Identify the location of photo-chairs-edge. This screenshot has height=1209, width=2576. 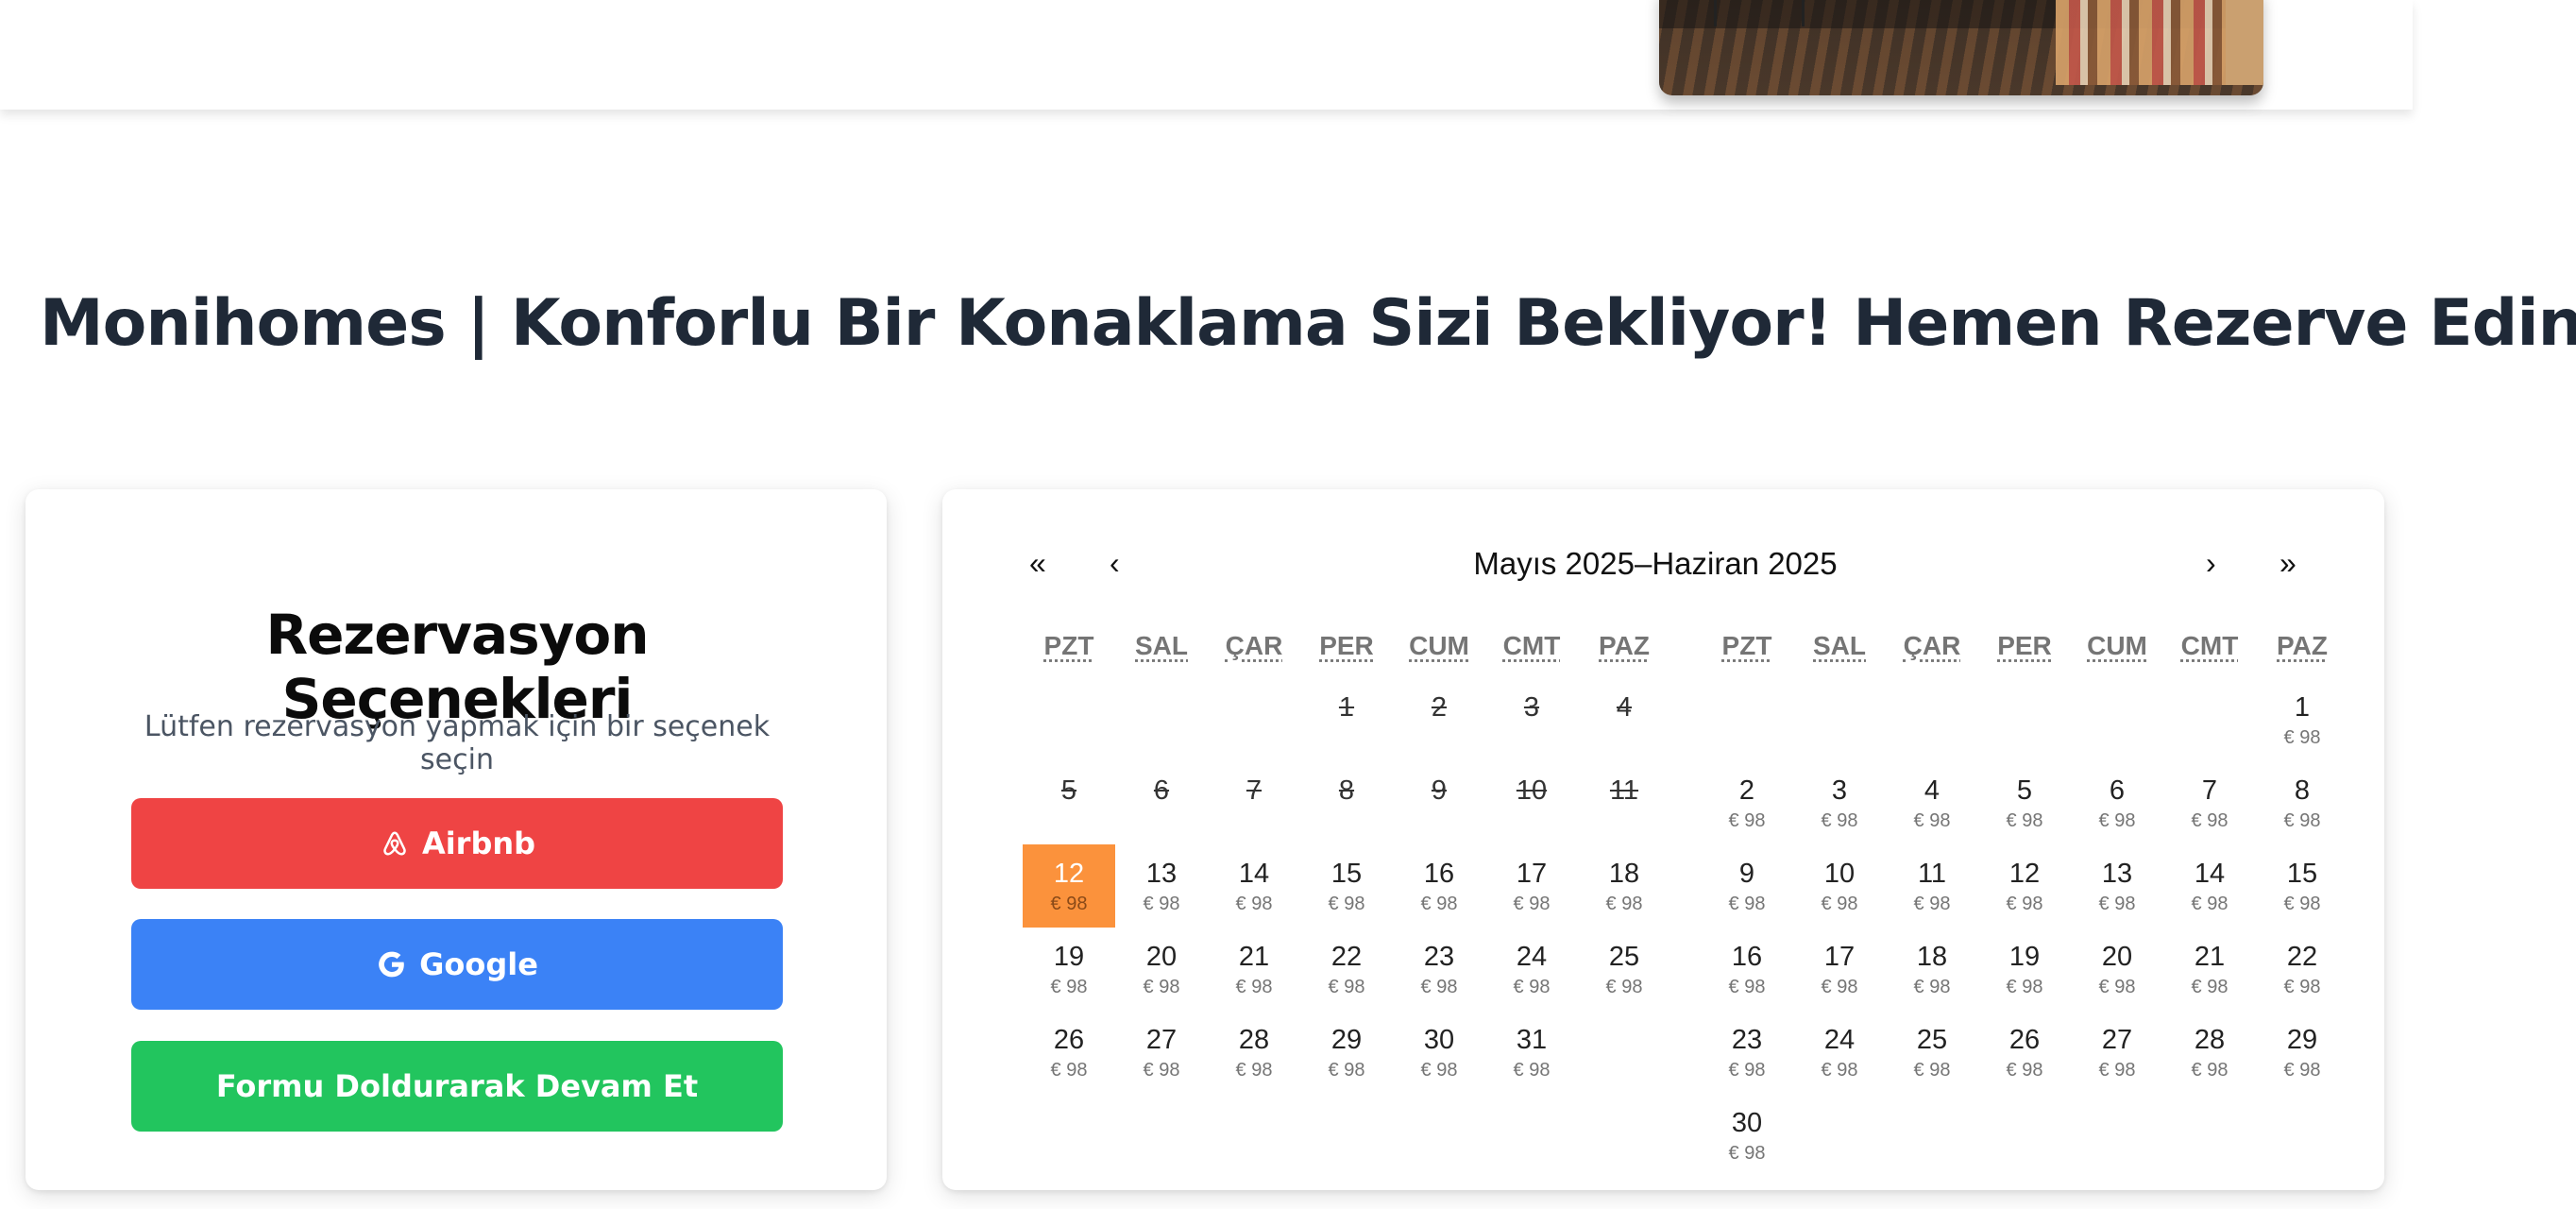
(2244, 42).